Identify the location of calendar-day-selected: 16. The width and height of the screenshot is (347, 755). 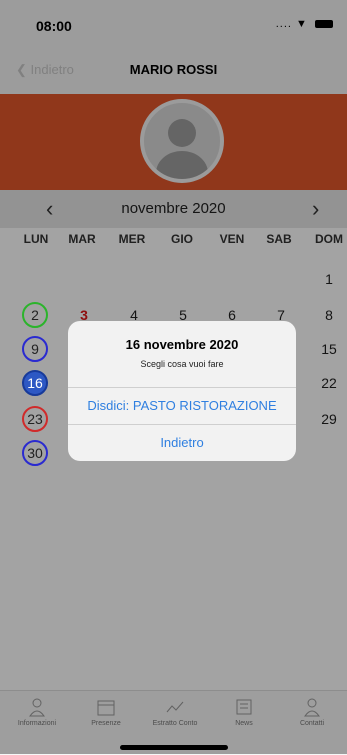
(35, 383).